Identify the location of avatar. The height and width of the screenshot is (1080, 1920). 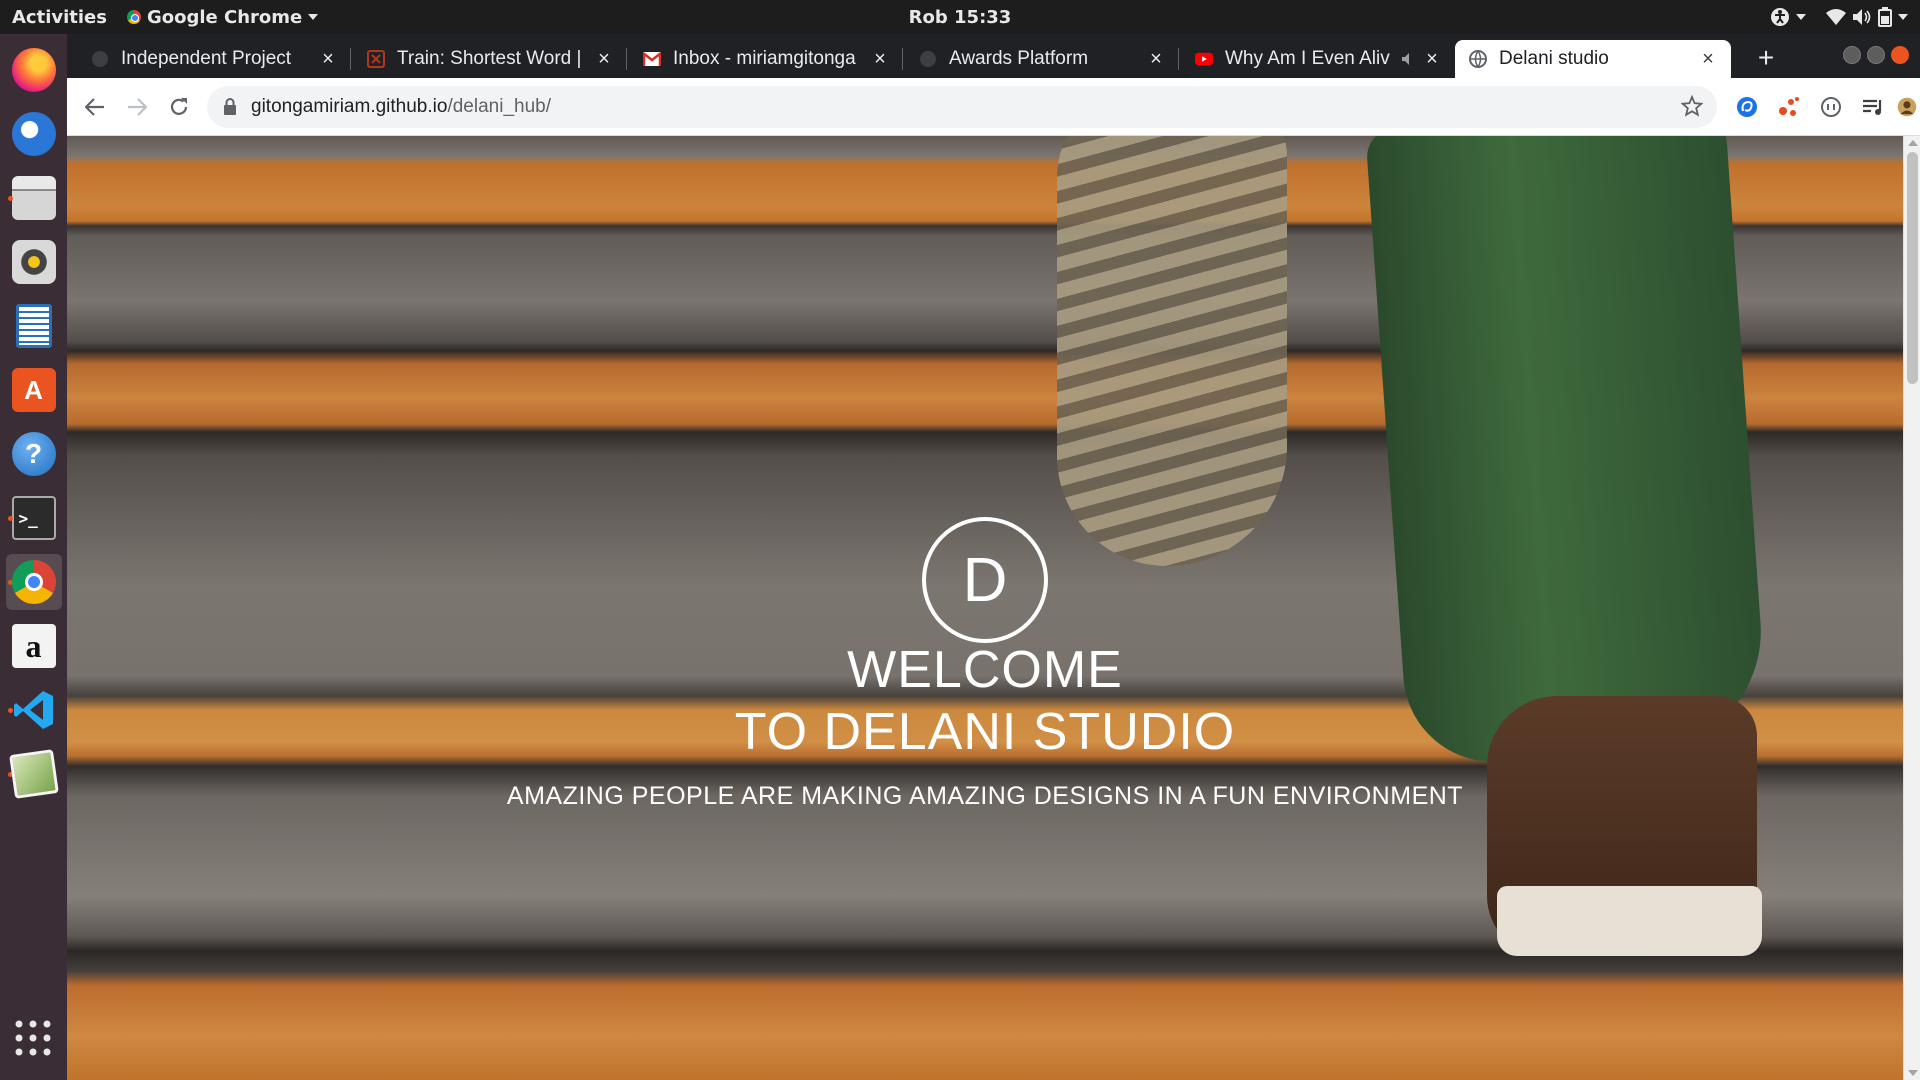
(1907, 107).